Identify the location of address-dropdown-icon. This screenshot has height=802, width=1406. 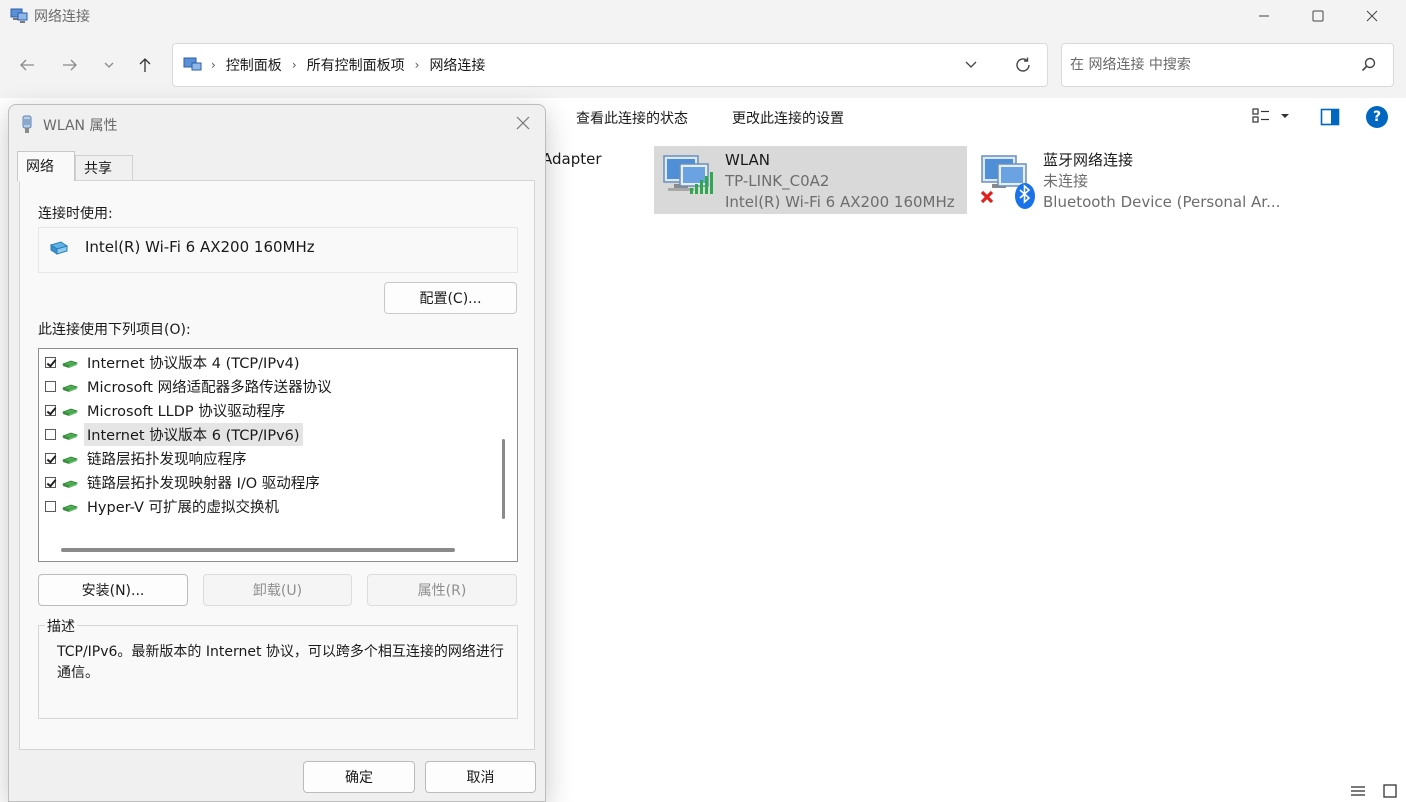
(971, 64).